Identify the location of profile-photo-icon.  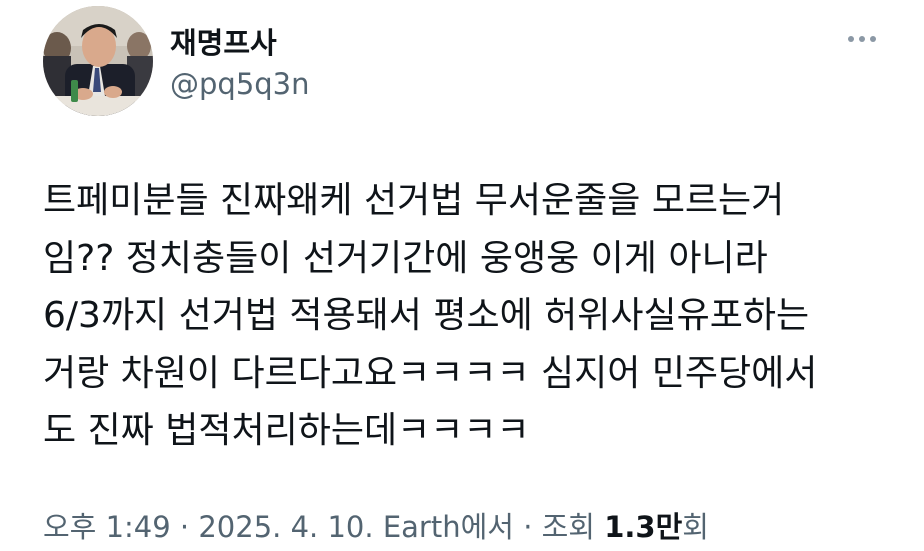
(98, 61).